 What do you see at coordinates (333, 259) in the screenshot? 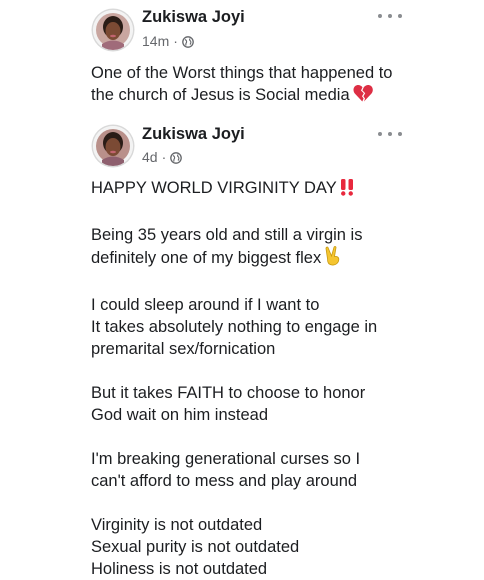
I see `victory-hand-icon` at bounding box center [333, 259].